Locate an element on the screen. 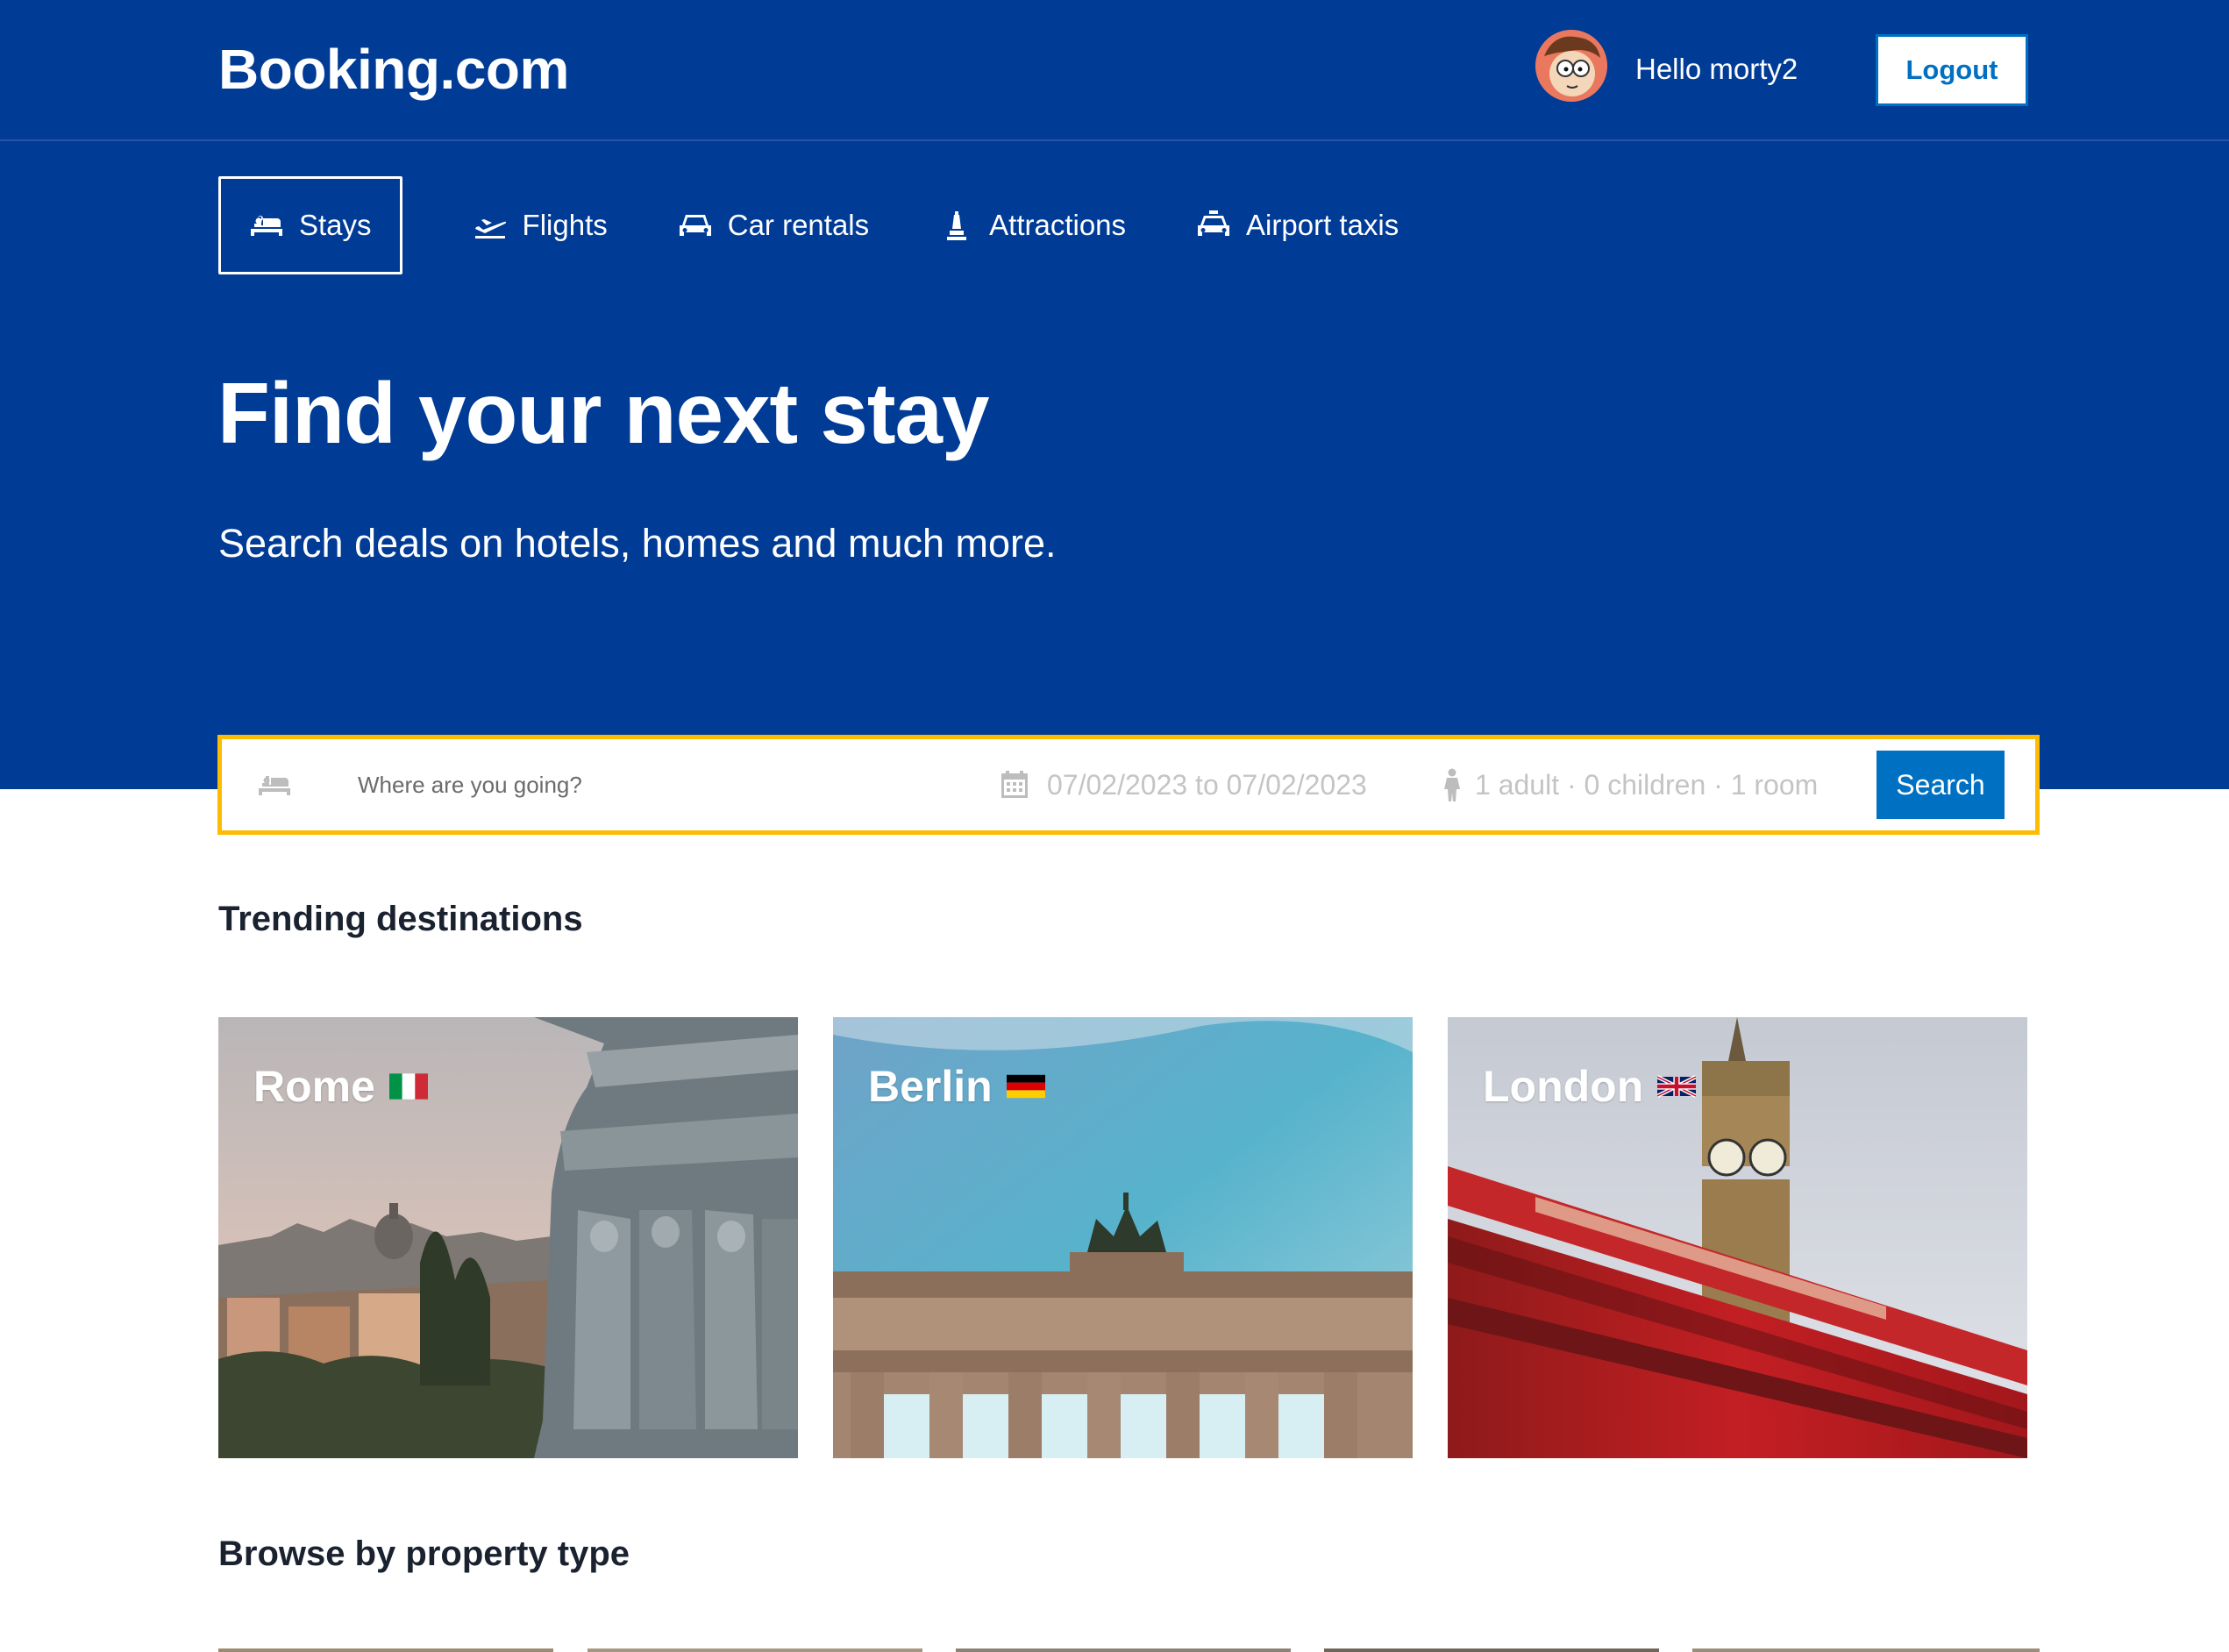 The width and height of the screenshot is (2229, 1652). plane-icon is located at coordinates (490, 229).